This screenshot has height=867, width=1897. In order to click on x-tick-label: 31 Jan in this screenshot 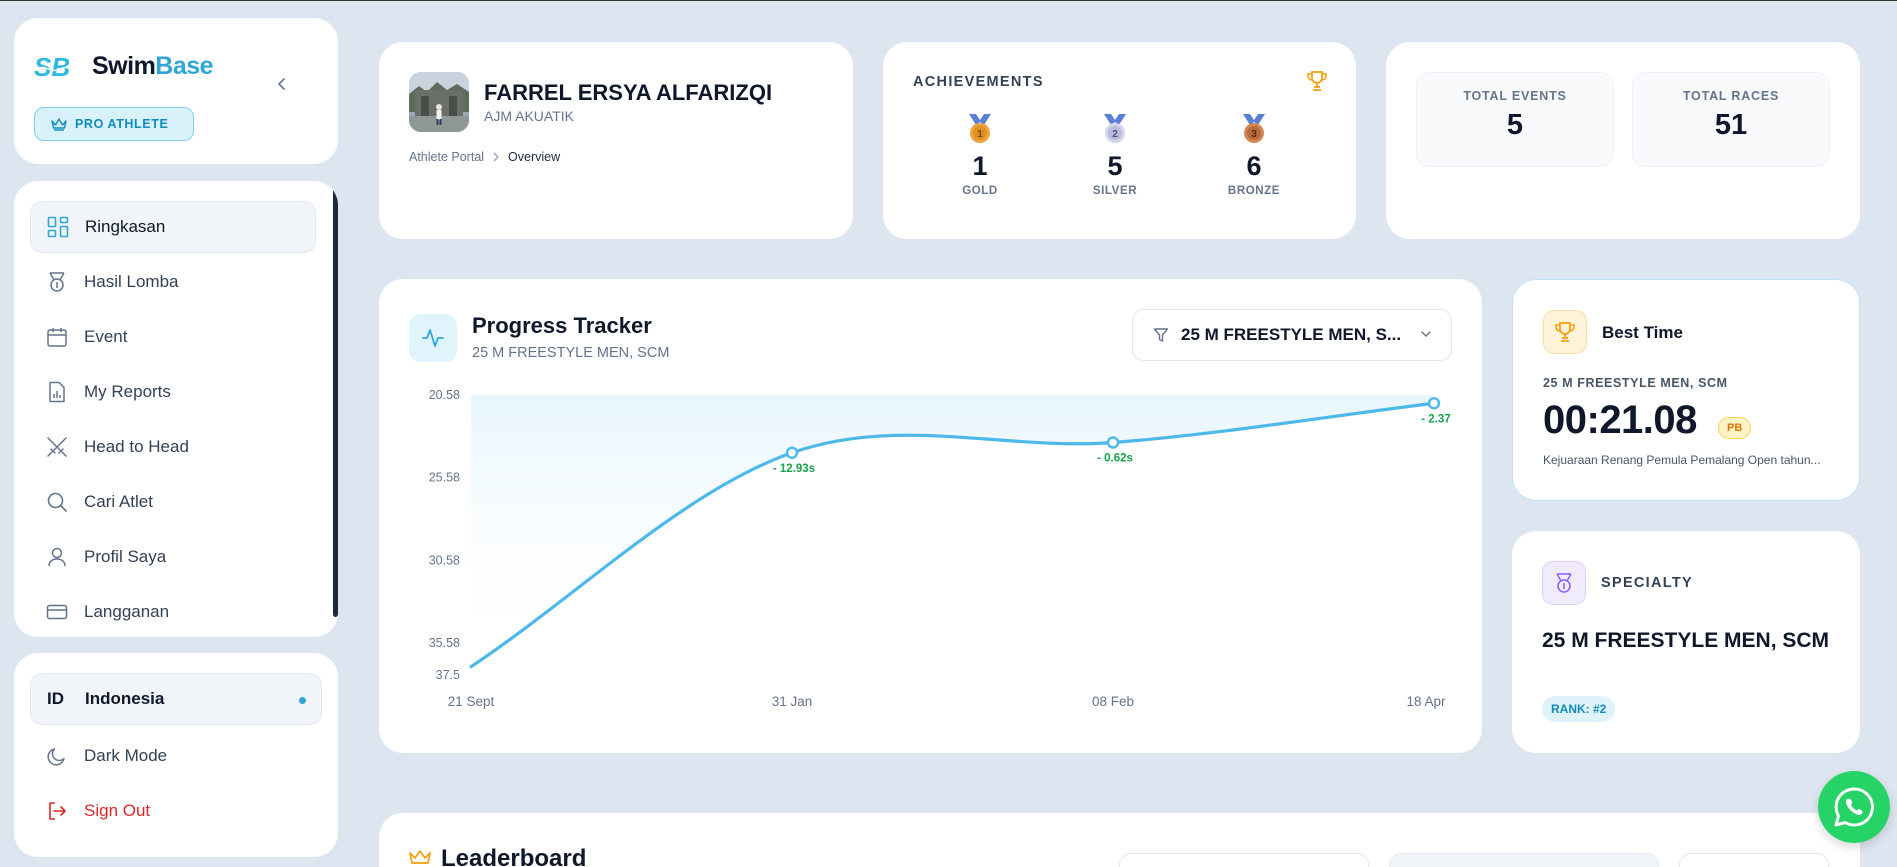, I will do `click(792, 701)`.